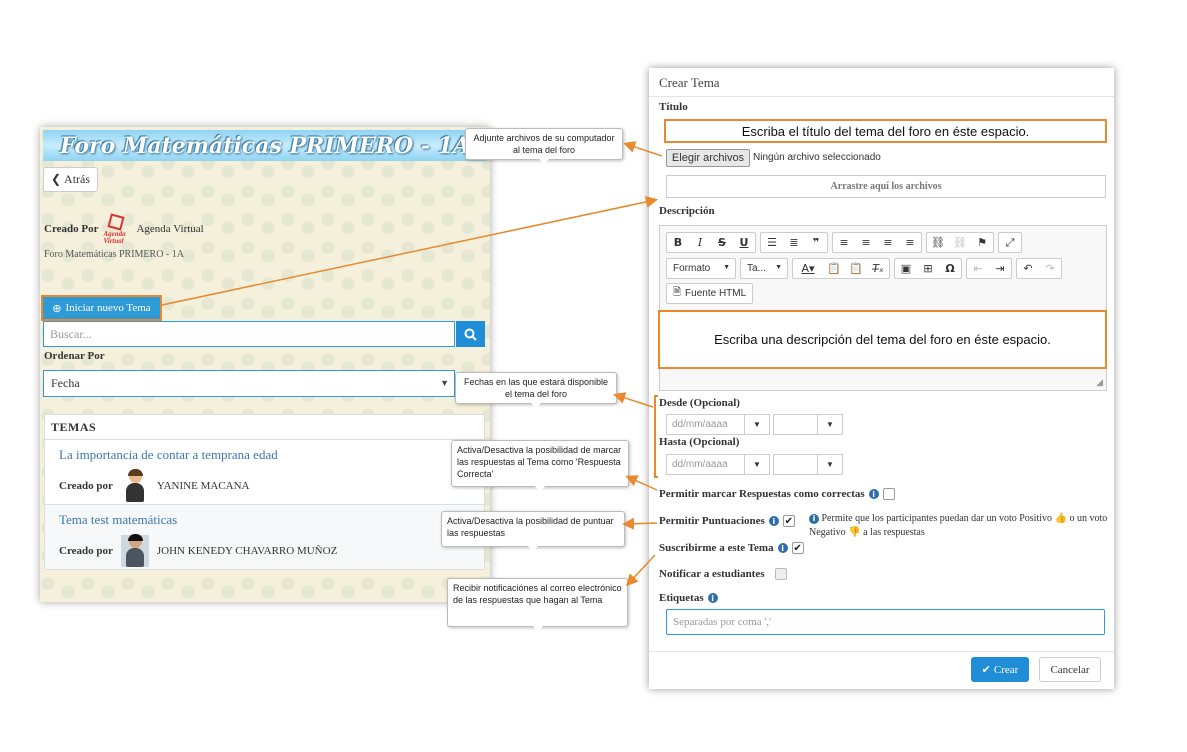 This screenshot has height=752, width=1187. What do you see at coordinates (687, 211) in the screenshot?
I see `description-label: Descripción` at bounding box center [687, 211].